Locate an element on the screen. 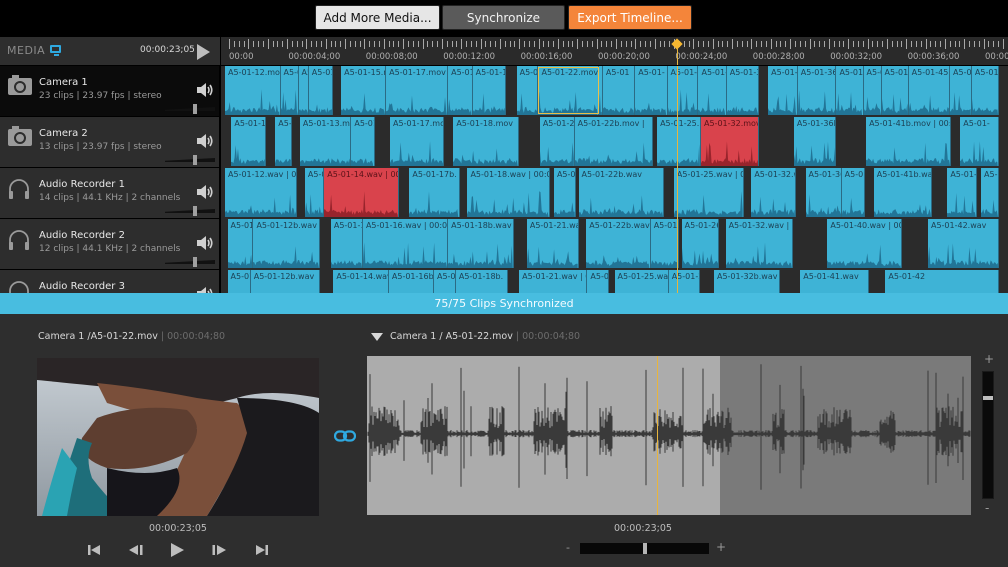 The width and height of the screenshot is (1008, 567). timeline-clip: A5-01-16b.wav is located at coordinates (411, 281).